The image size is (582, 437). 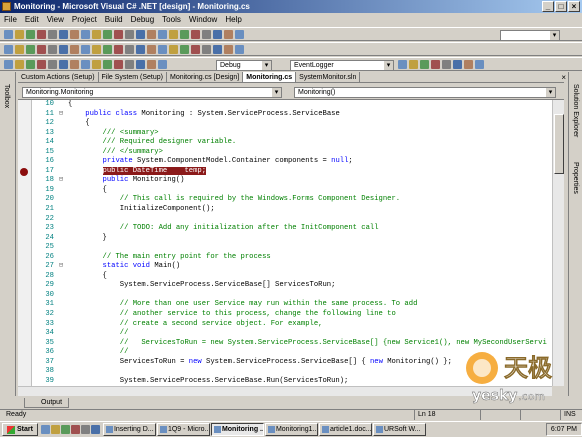 I want to click on solution-explorer-tab: Solution Explorer, so click(x=575, y=110).